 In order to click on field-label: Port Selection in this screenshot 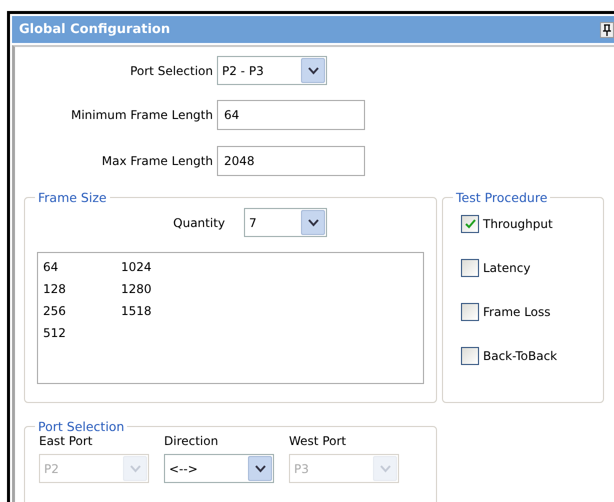, I will do `click(171, 71)`.